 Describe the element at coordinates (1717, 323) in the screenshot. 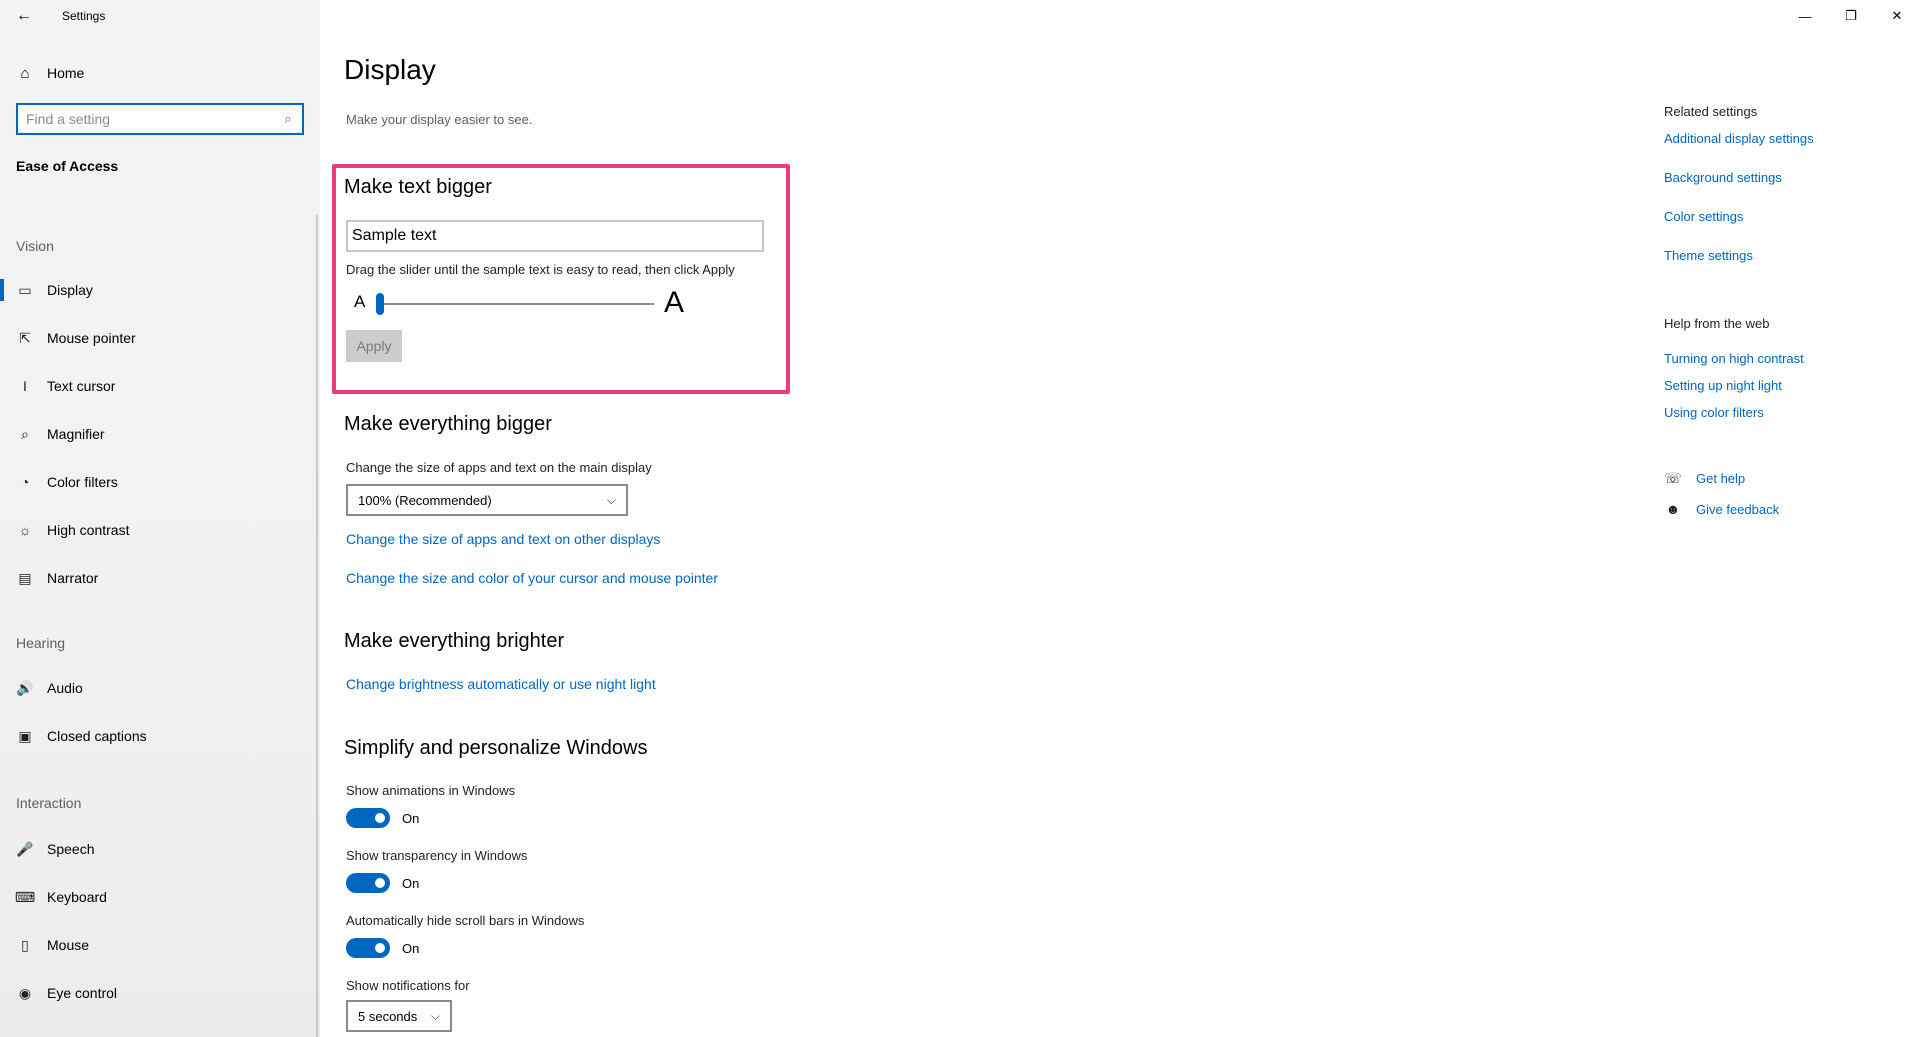

I see `help-heading: Help from the web` at that location.